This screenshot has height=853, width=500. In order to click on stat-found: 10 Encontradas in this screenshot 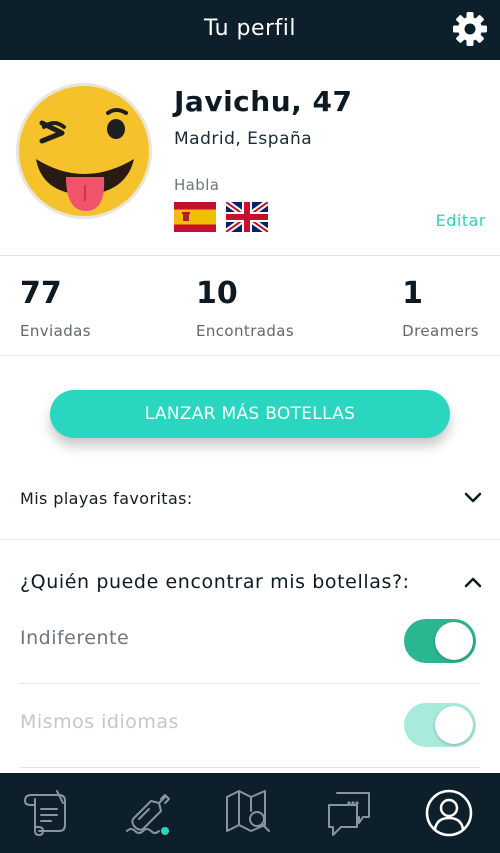, I will do `click(245, 307)`.